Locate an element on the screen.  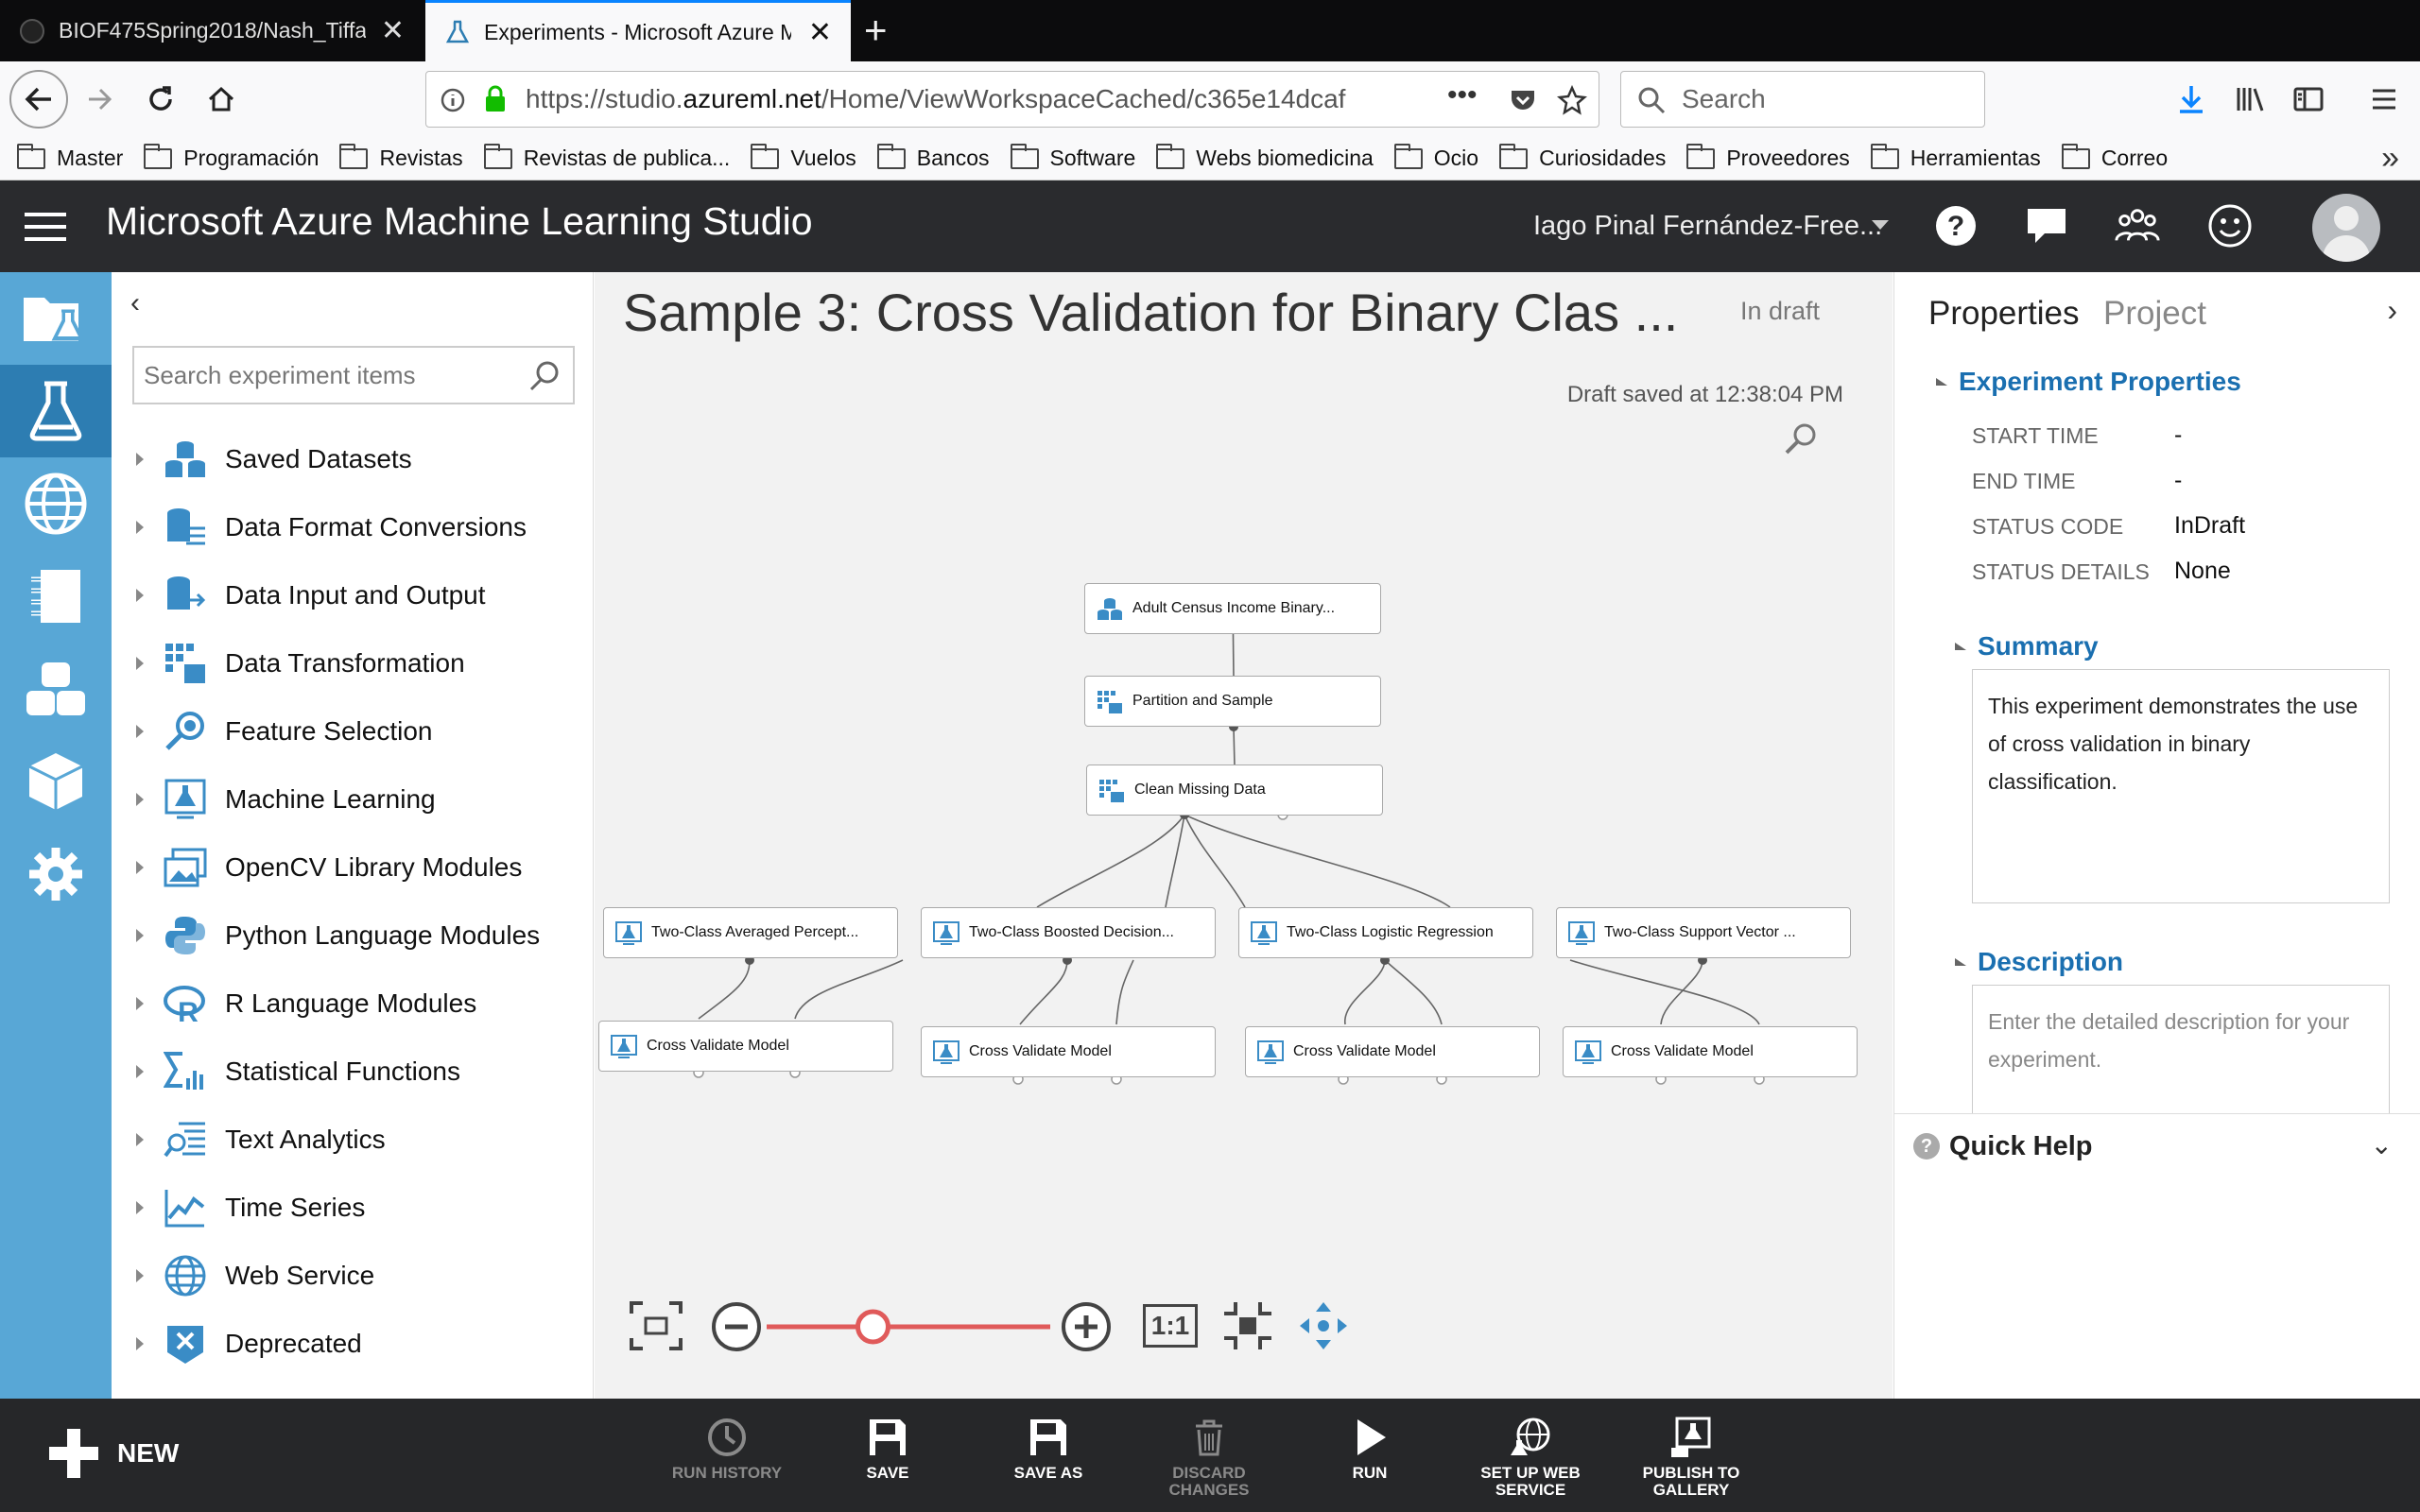
bookmark-master: Master is located at coordinates (70, 157).